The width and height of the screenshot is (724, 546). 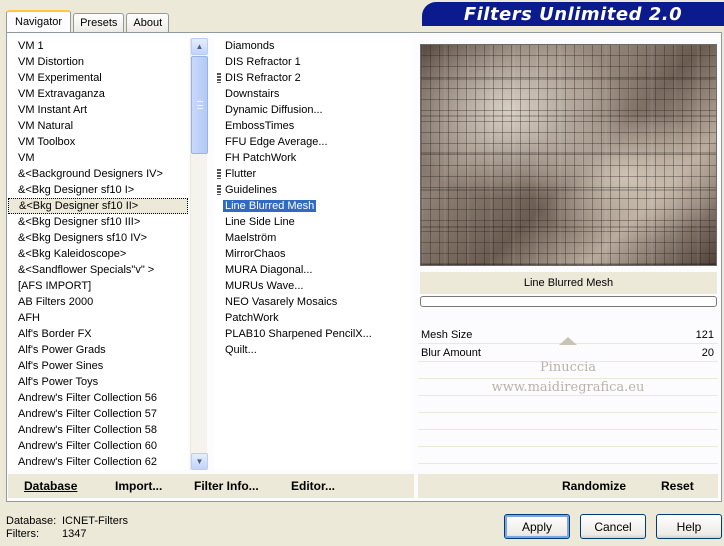 I want to click on tab-about: About, so click(x=148, y=22).